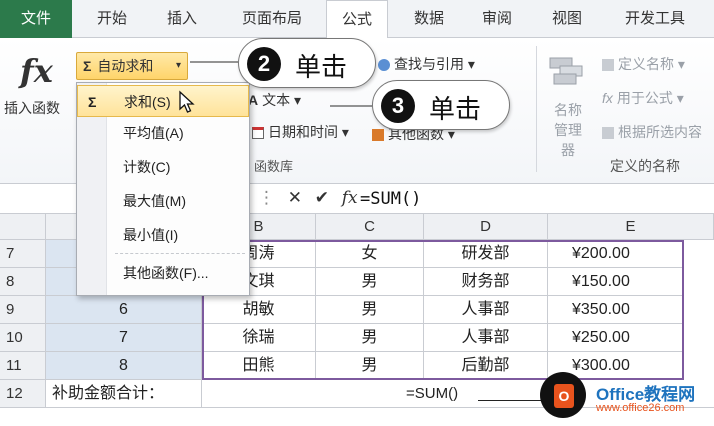 The width and height of the screenshot is (714, 426). Describe the element at coordinates (564, 396) in the screenshot. I see `office-logo-icon: O` at that location.